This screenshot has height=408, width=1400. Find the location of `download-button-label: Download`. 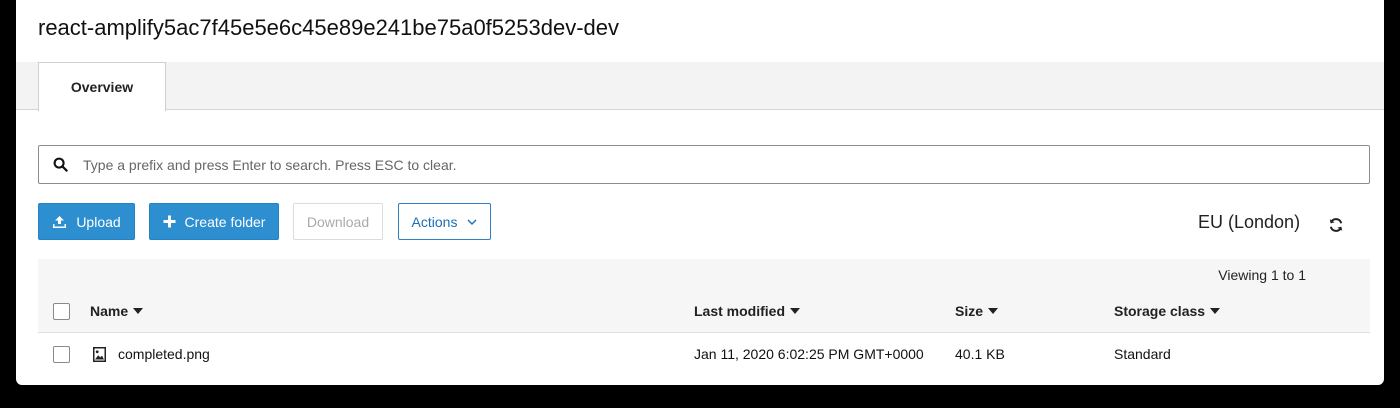

download-button-label: Download is located at coordinates (338, 221).